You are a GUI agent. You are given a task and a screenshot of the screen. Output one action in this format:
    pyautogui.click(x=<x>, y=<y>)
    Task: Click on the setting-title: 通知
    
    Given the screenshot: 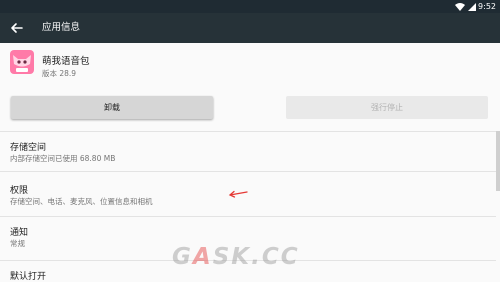 What is the action you would take?
    pyautogui.click(x=19, y=233)
    